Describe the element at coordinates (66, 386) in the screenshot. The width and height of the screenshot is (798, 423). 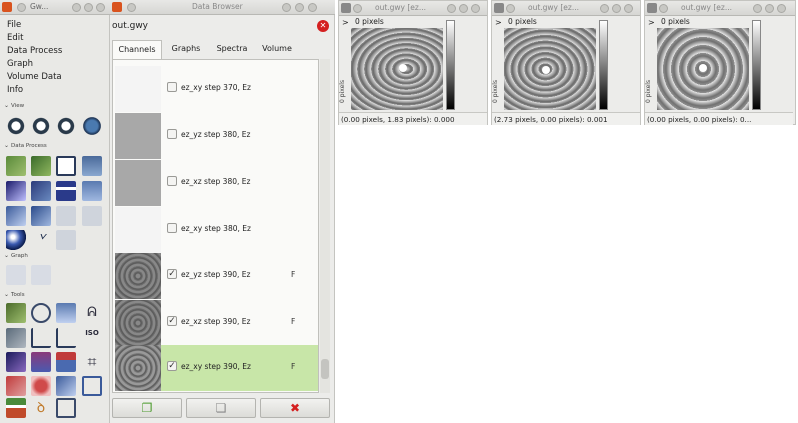
I see `grain-remove-icon` at that location.